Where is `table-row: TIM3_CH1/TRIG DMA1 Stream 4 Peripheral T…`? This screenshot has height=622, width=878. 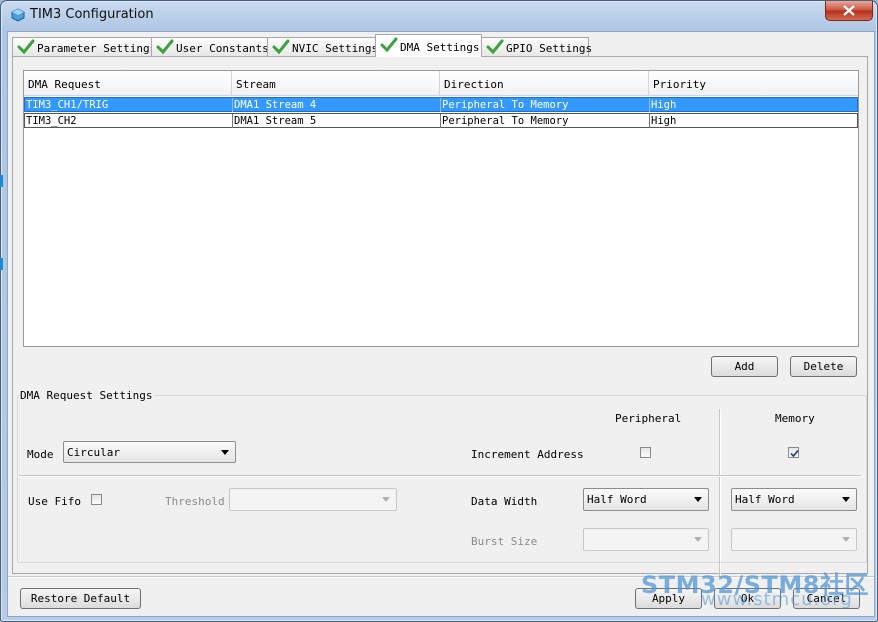
table-row: TIM3_CH1/TRIG DMA1 Stream 4 Peripheral T… is located at coordinates (441, 104).